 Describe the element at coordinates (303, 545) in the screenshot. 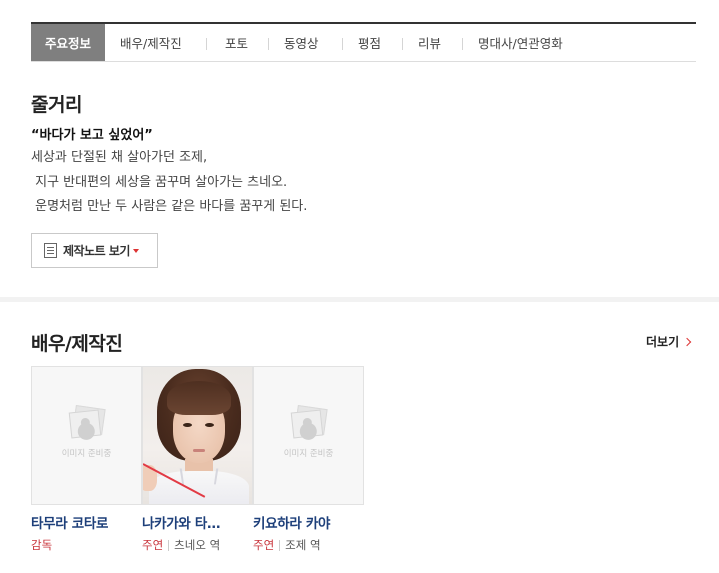

I see `cast-character: 조제 역` at that location.